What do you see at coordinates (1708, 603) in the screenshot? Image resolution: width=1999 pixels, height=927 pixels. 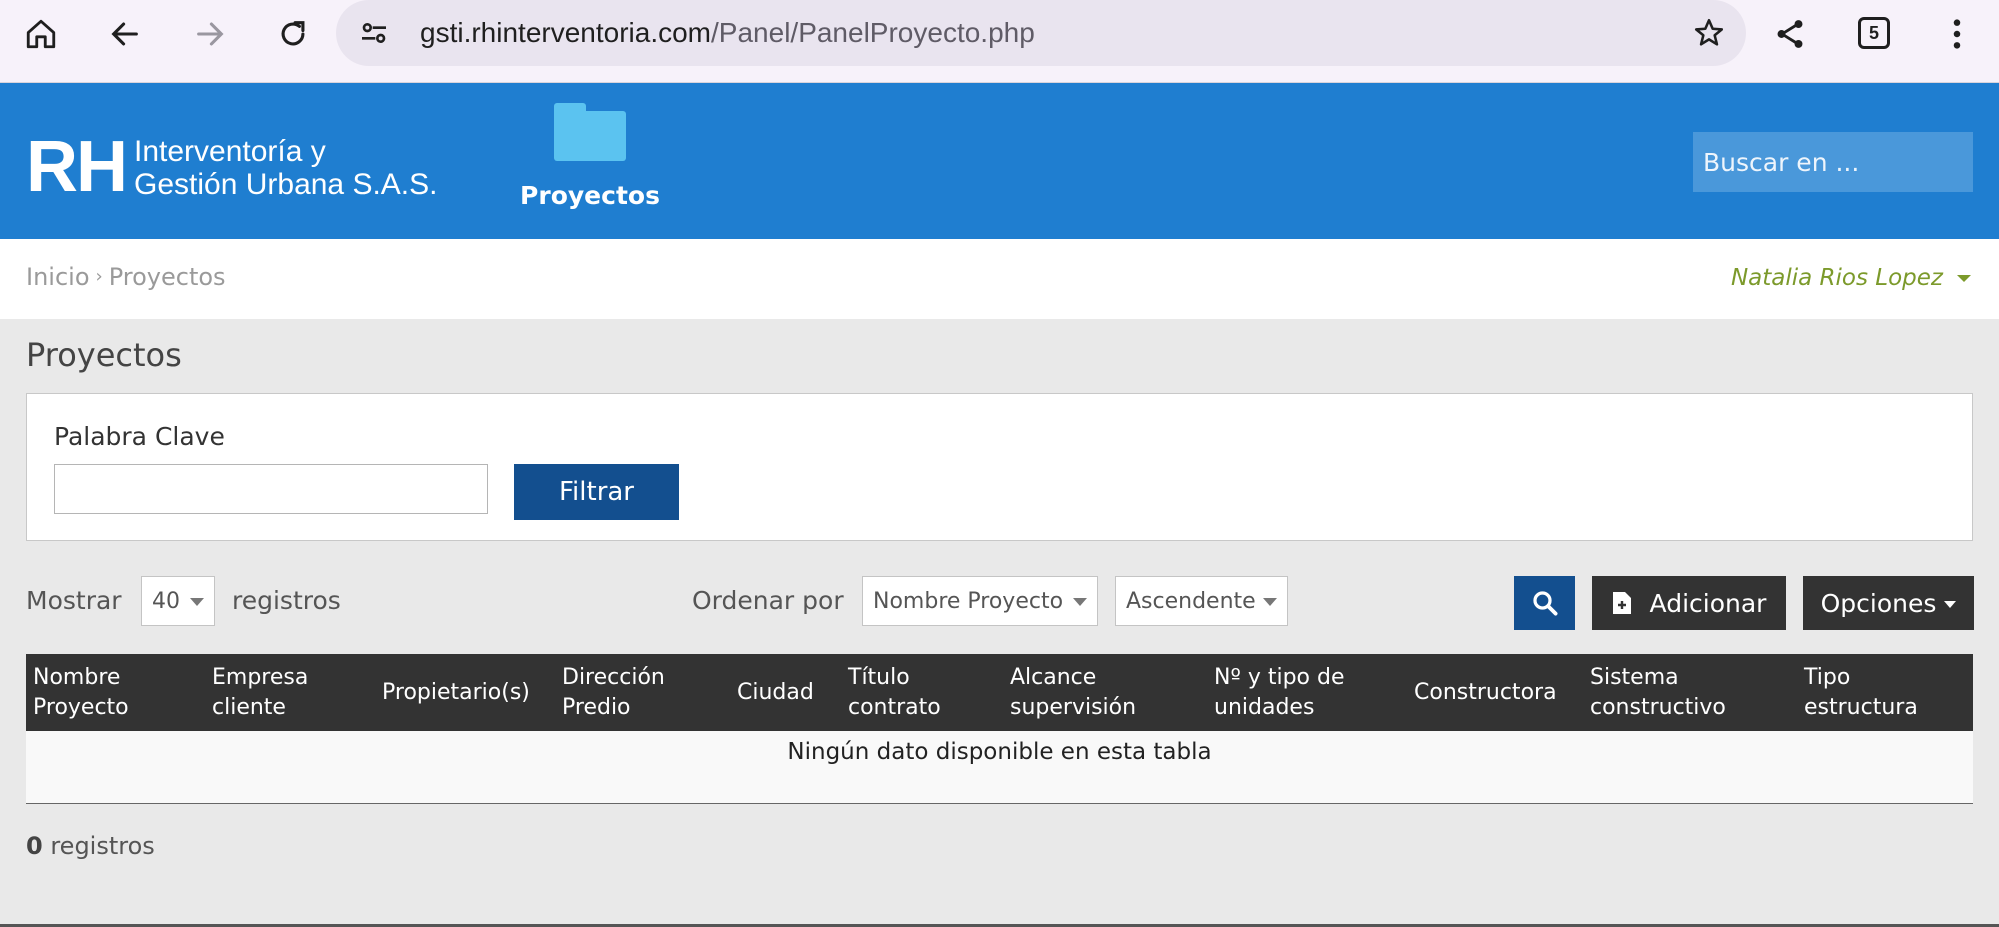 I see `add-button-label: Adicionar` at bounding box center [1708, 603].